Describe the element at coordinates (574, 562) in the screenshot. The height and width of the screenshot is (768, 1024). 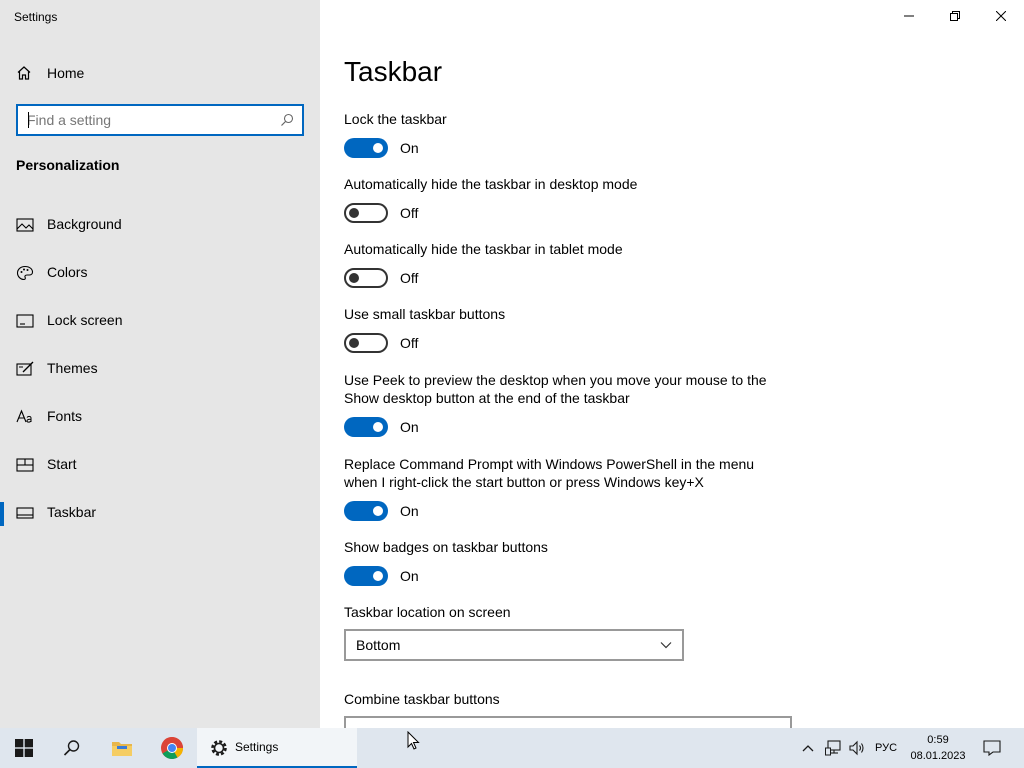
I see `setting-badges: Show badges on taskbar buttons On` at that location.